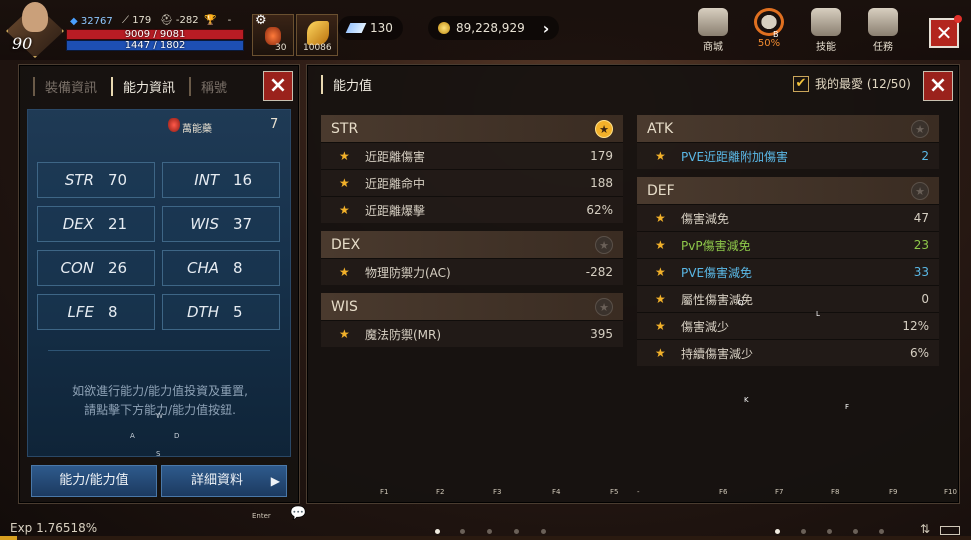 This screenshot has width=971, height=540. What do you see at coordinates (826, 30) in the screenshot?
I see `menu-button-2: 技能` at bounding box center [826, 30].